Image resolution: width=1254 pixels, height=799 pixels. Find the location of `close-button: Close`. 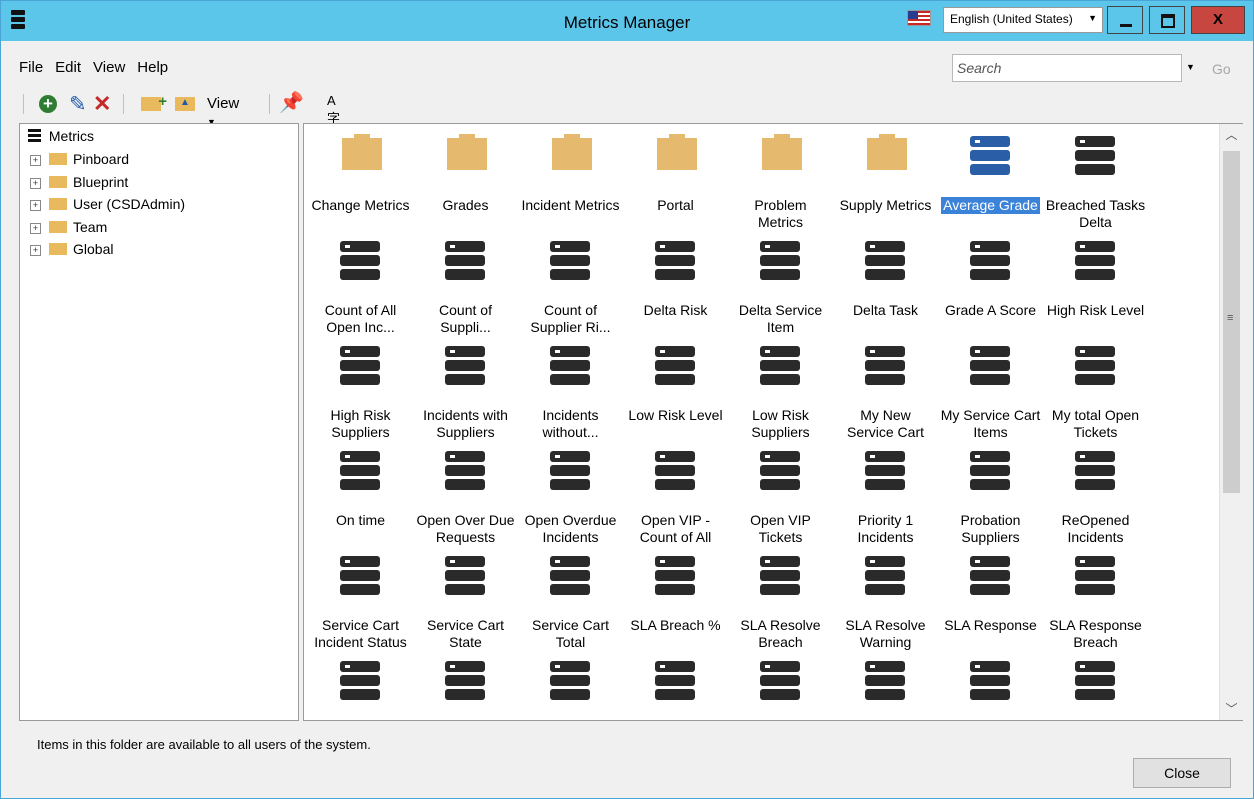

close-button: Close is located at coordinates (1182, 773).